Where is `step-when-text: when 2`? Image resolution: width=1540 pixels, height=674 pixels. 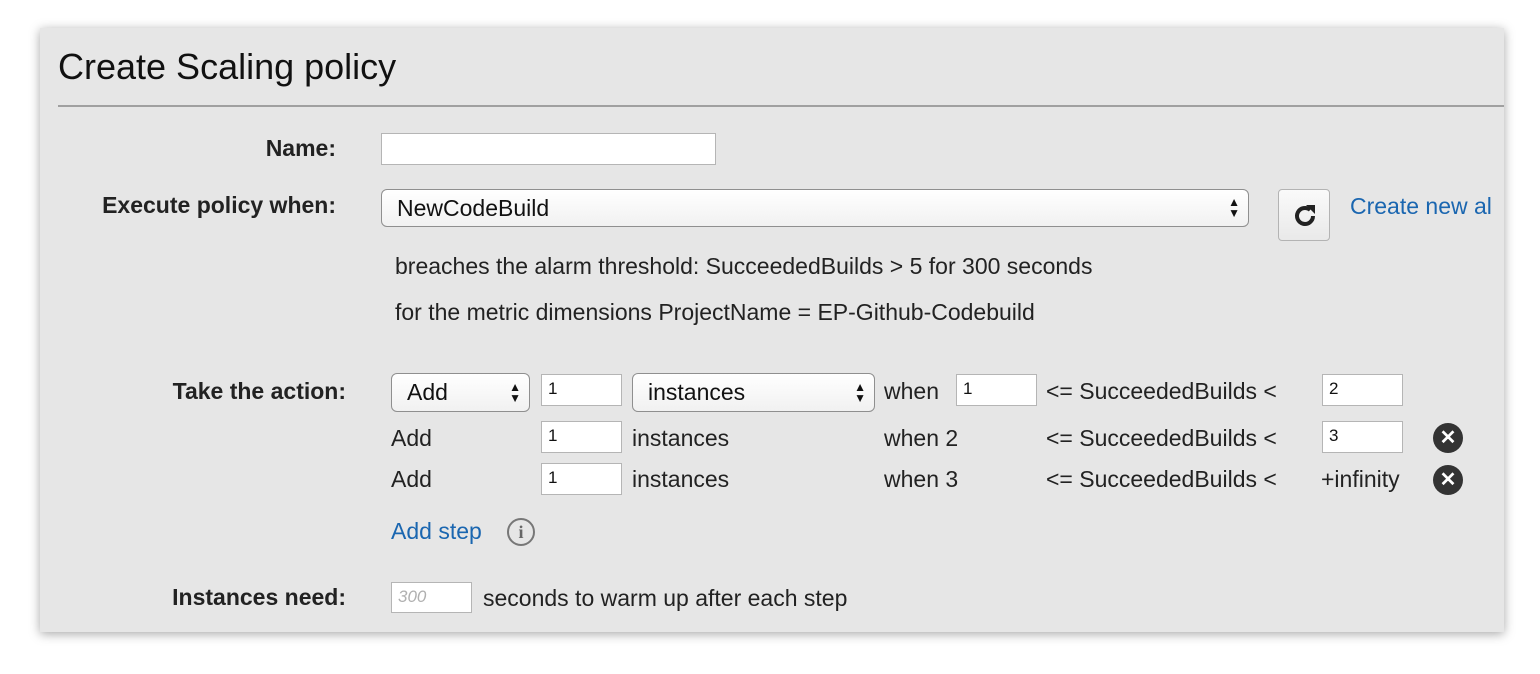
step-when-text: when 2 is located at coordinates (921, 438).